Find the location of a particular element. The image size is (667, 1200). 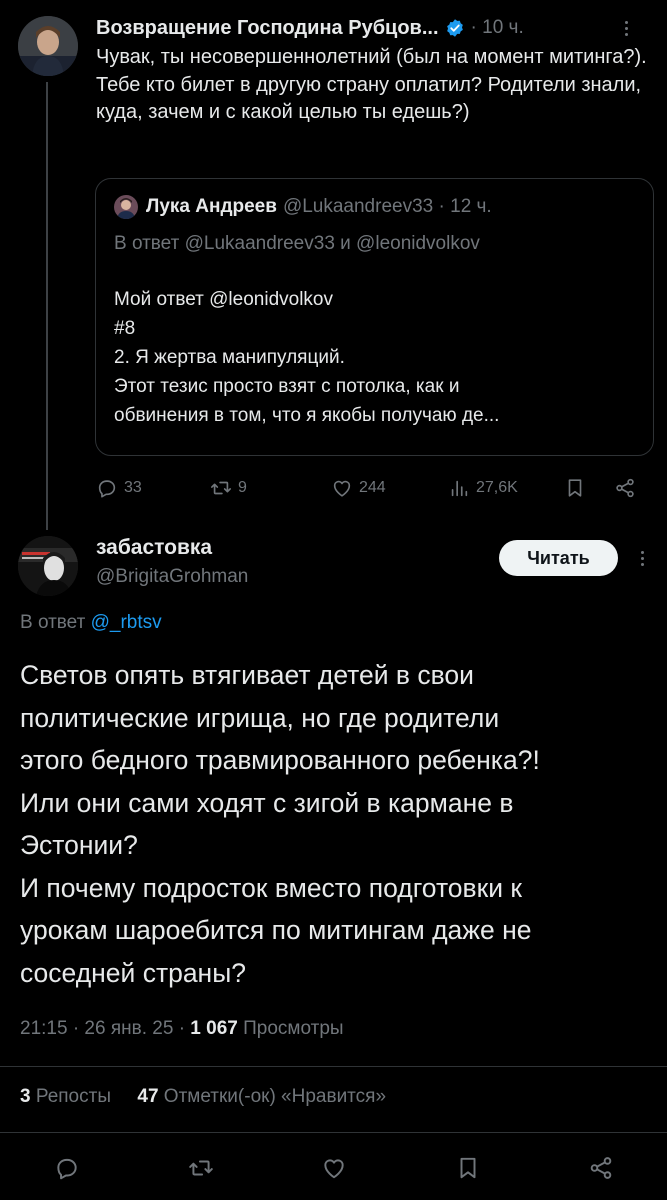

quoted-line: Этот тезис просто взят с потолка, как и is located at coordinates (287, 386).